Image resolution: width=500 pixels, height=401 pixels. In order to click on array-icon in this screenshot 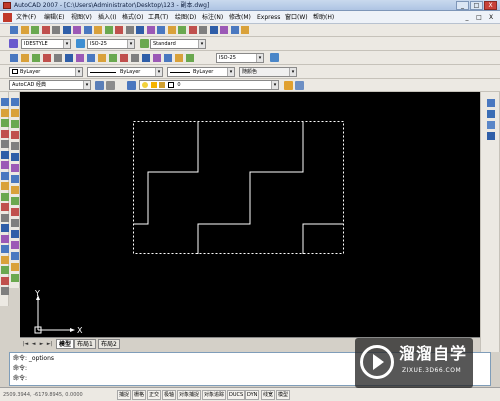, I will do `click(15, 146)`.